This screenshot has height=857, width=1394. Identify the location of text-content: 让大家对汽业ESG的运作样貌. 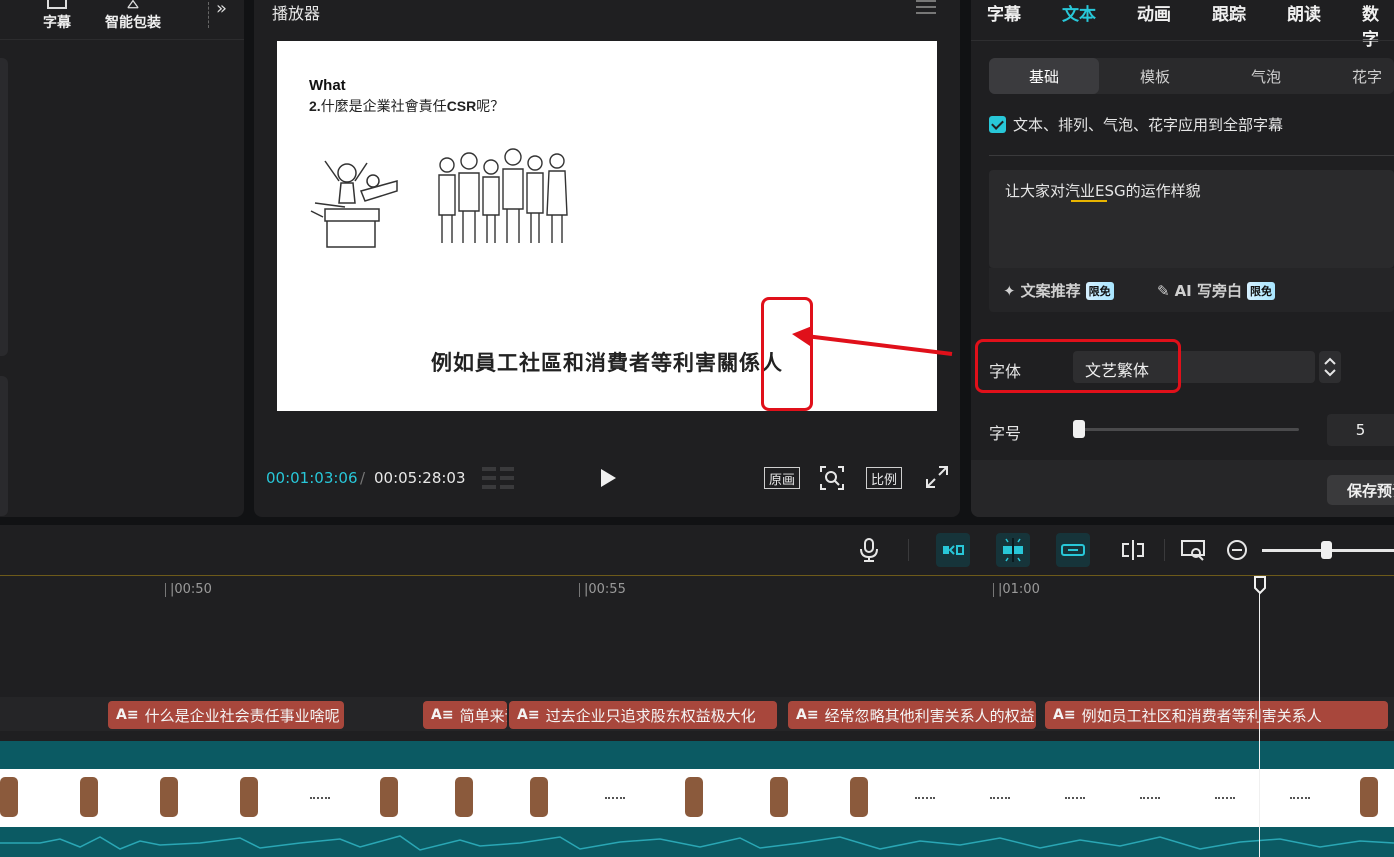
(1103, 191).